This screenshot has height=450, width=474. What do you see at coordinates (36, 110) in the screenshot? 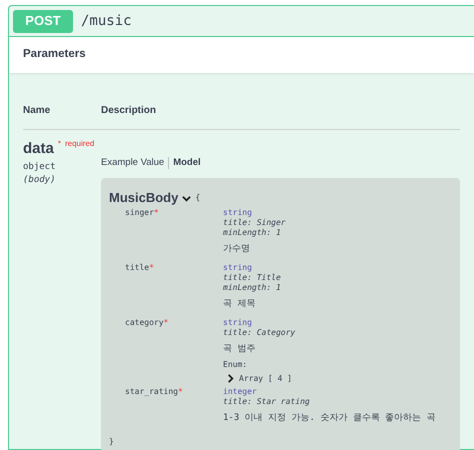
I see `column-header: Name` at bounding box center [36, 110].